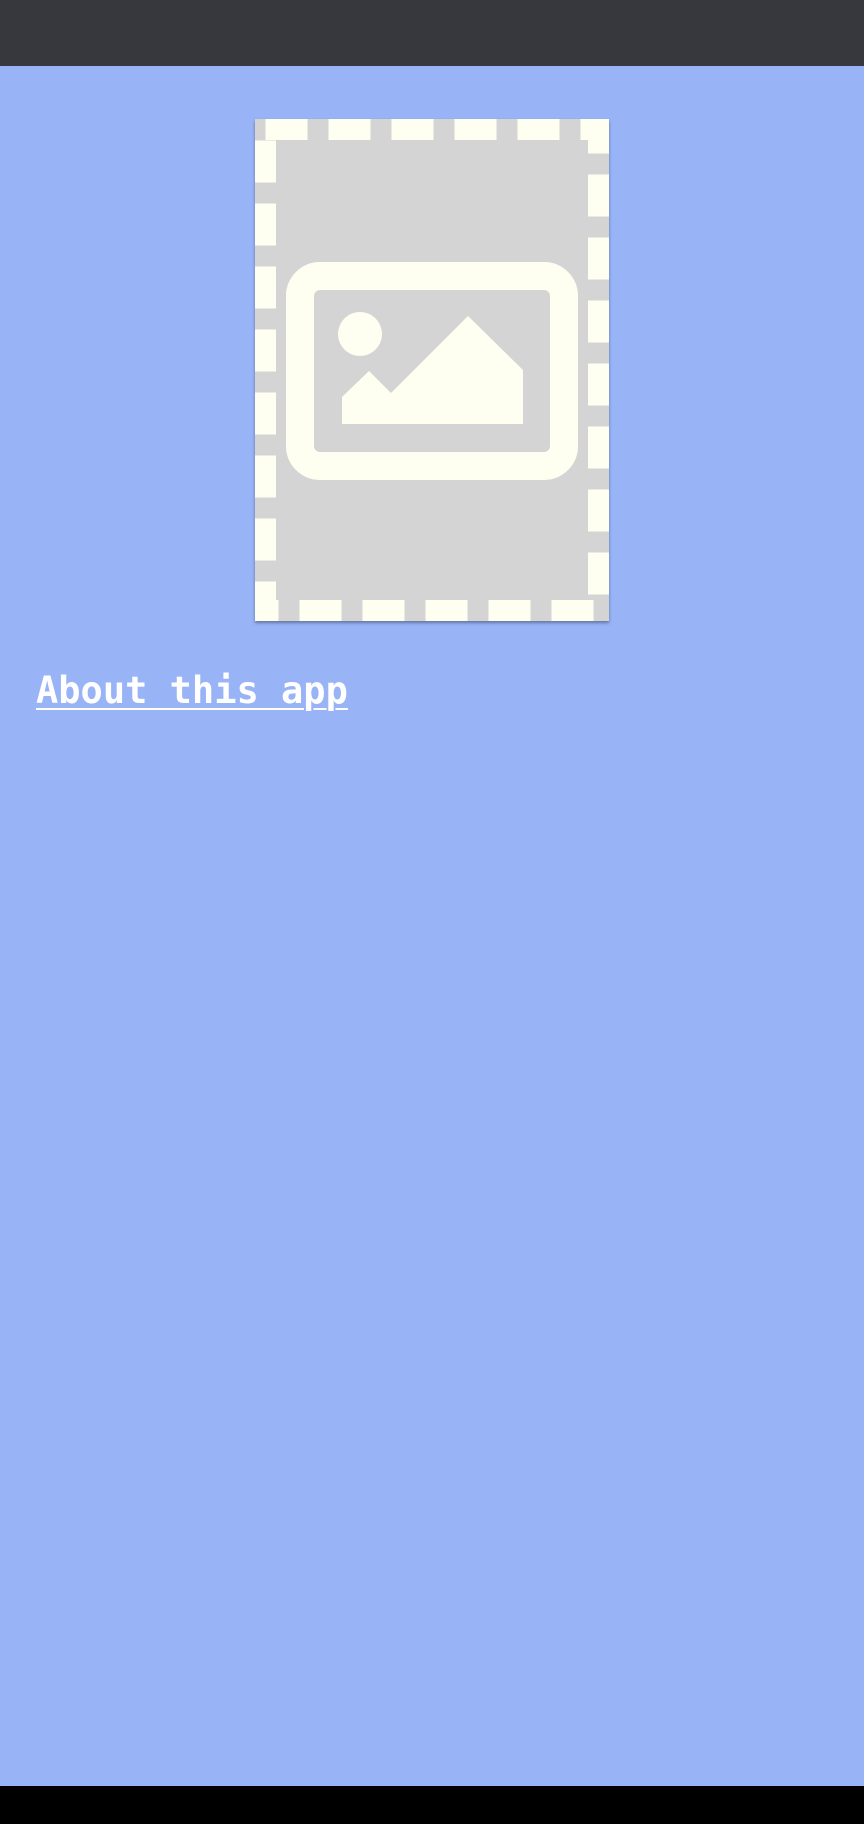 The width and height of the screenshot is (864, 1824). Describe the element at coordinates (192, 691) in the screenshot. I see `about-this-app-link: About this app` at that location.